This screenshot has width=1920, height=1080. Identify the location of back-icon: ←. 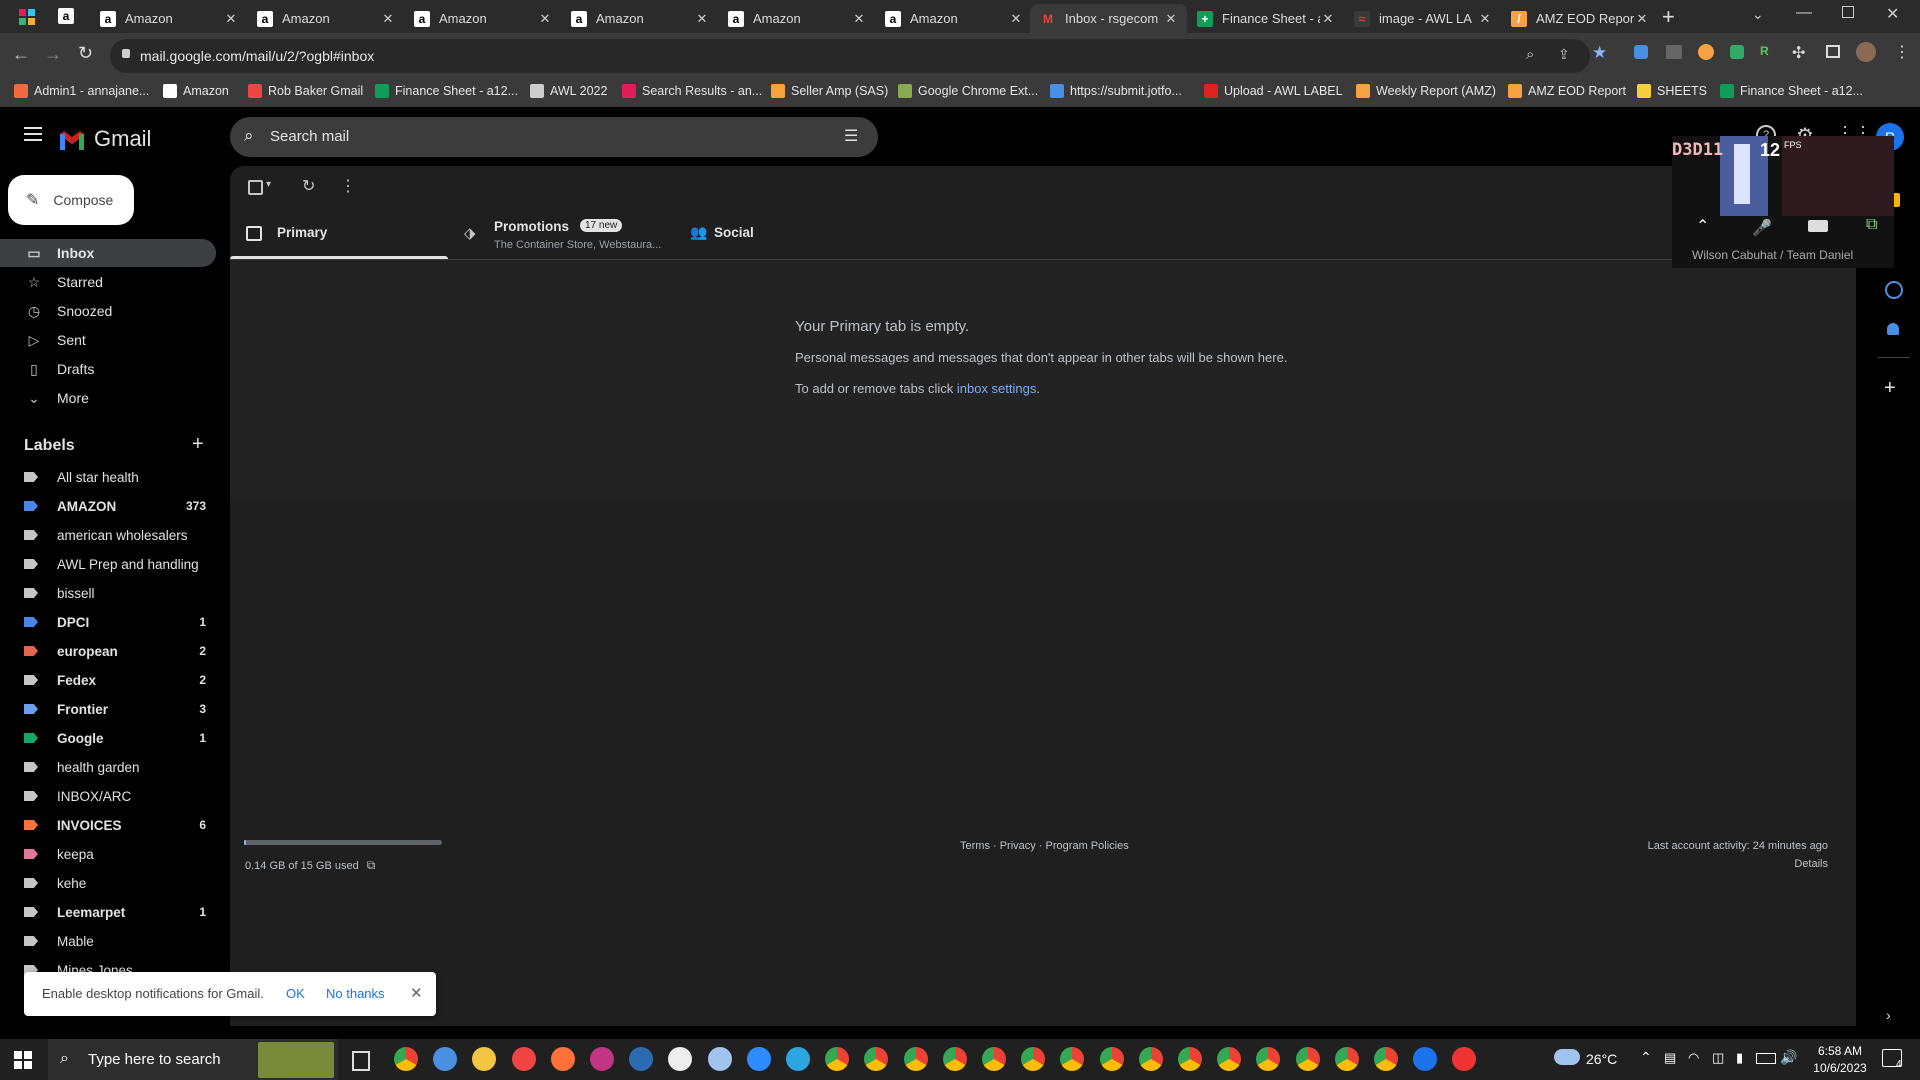
(21, 54).